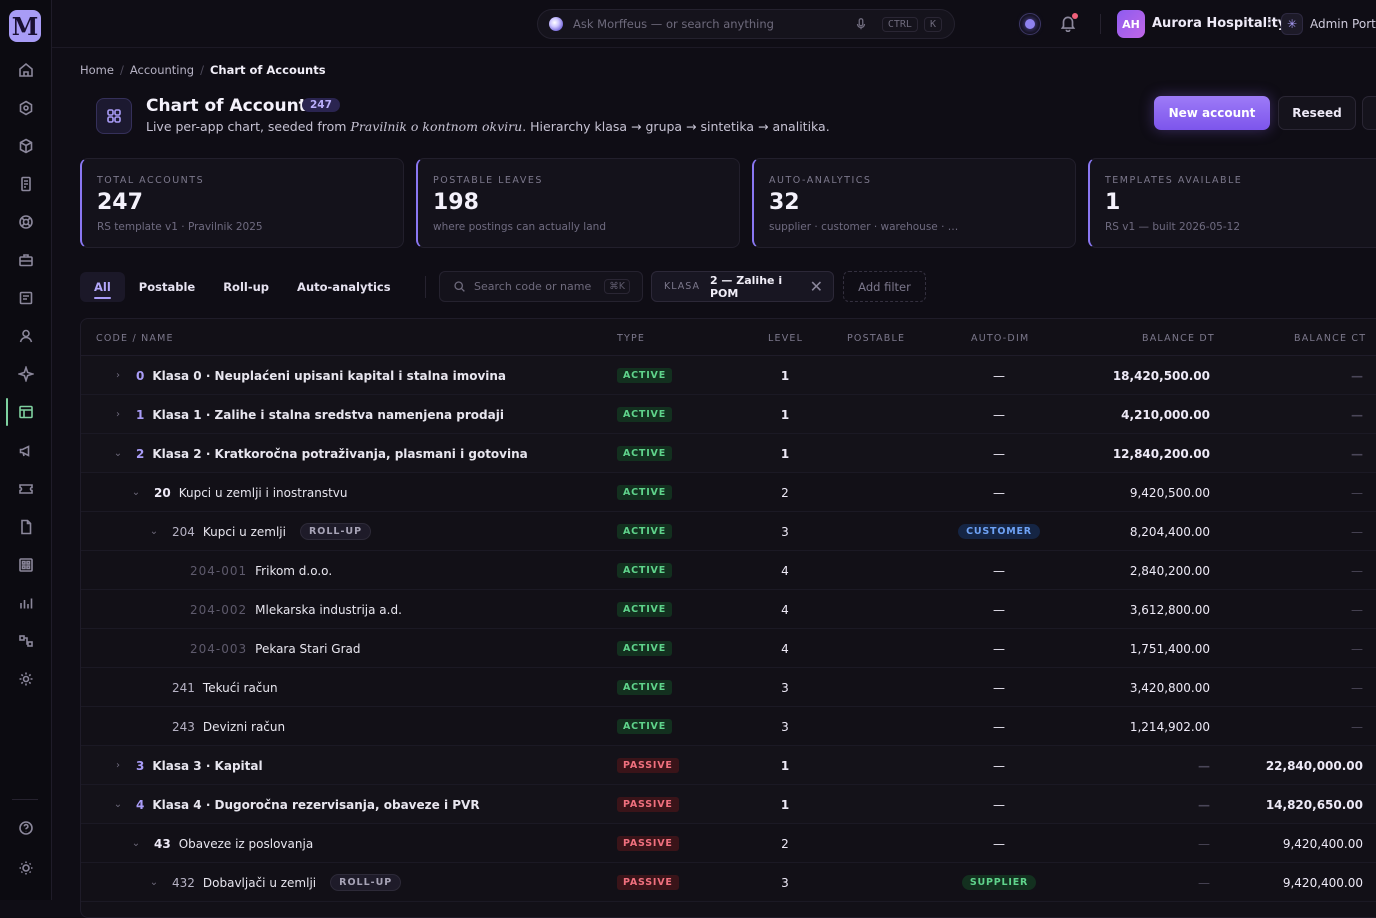 The height and width of the screenshot is (918, 1376). Describe the element at coordinates (97, 70) in the screenshot. I see `breadcrumb-home: Home` at that location.